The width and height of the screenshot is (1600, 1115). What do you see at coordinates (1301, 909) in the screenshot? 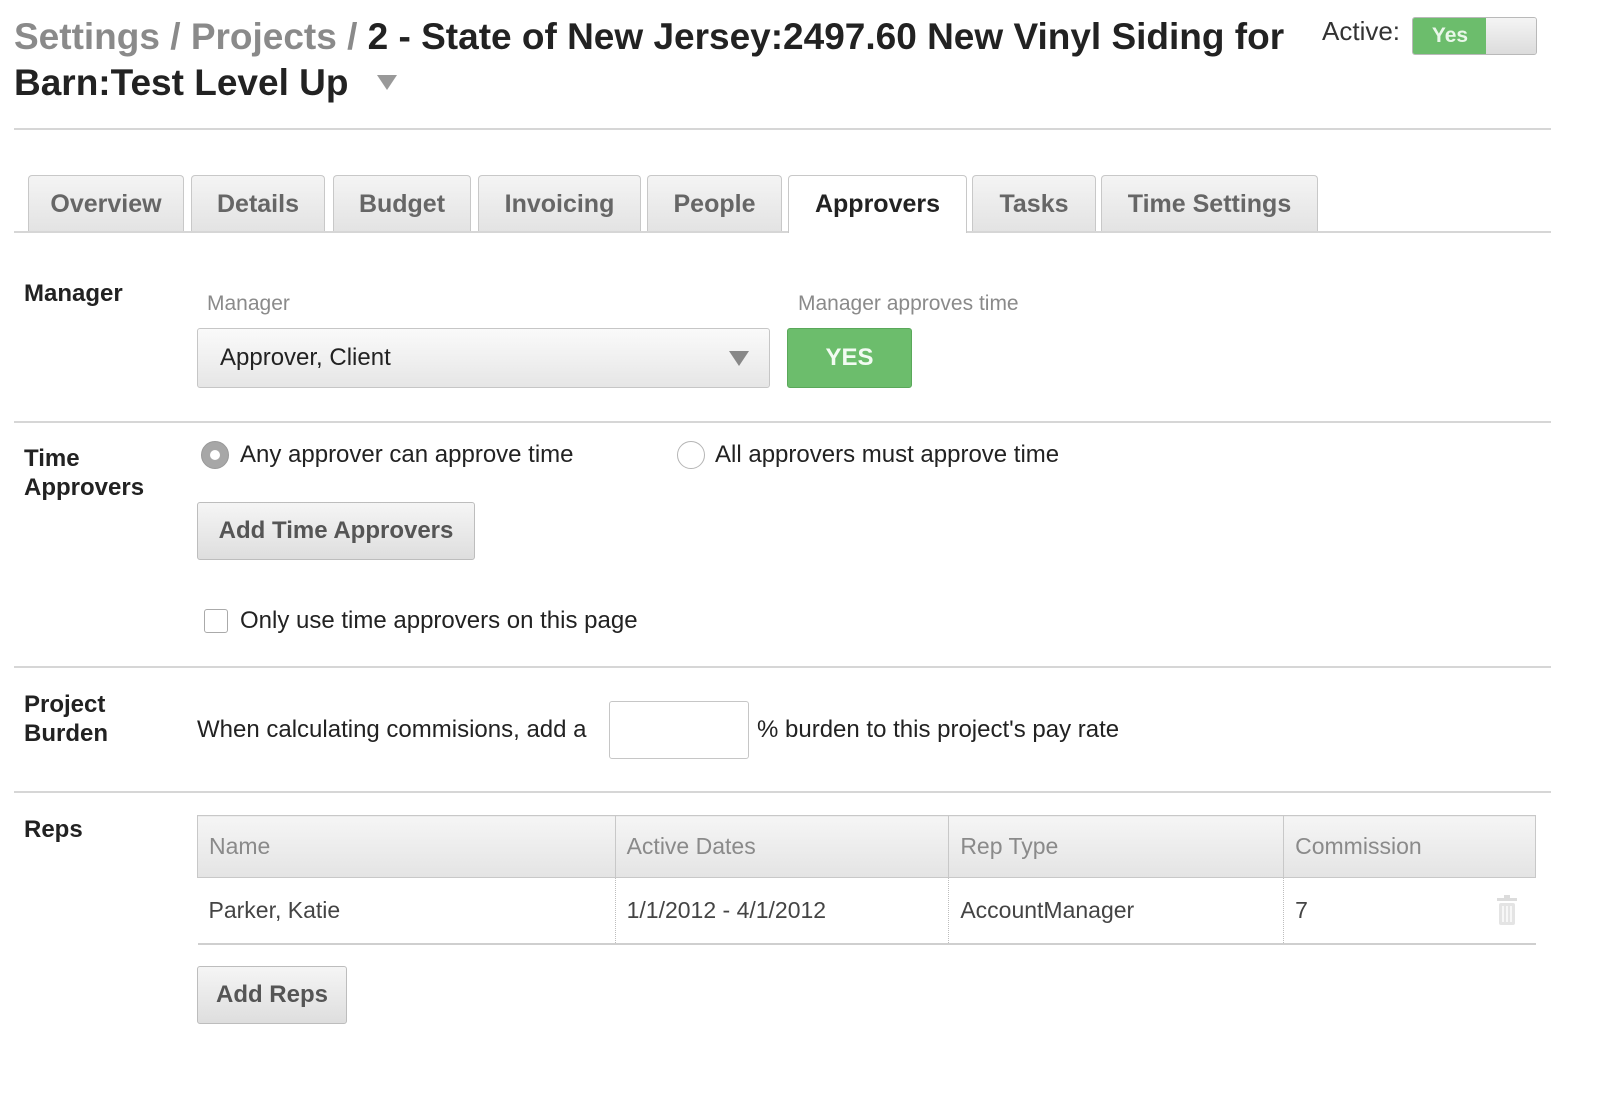
I see `rep-commission: 7` at bounding box center [1301, 909].